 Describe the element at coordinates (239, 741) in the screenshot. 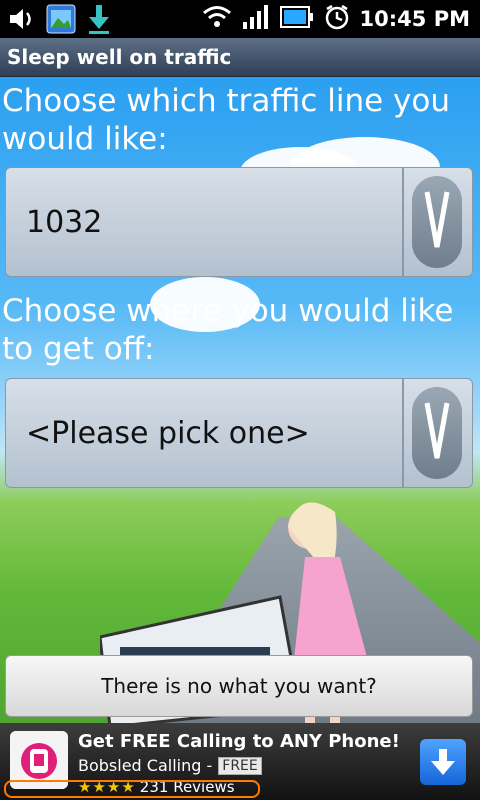

I see `ad-headline: Get FREE Calling to ANY Phone!` at that location.